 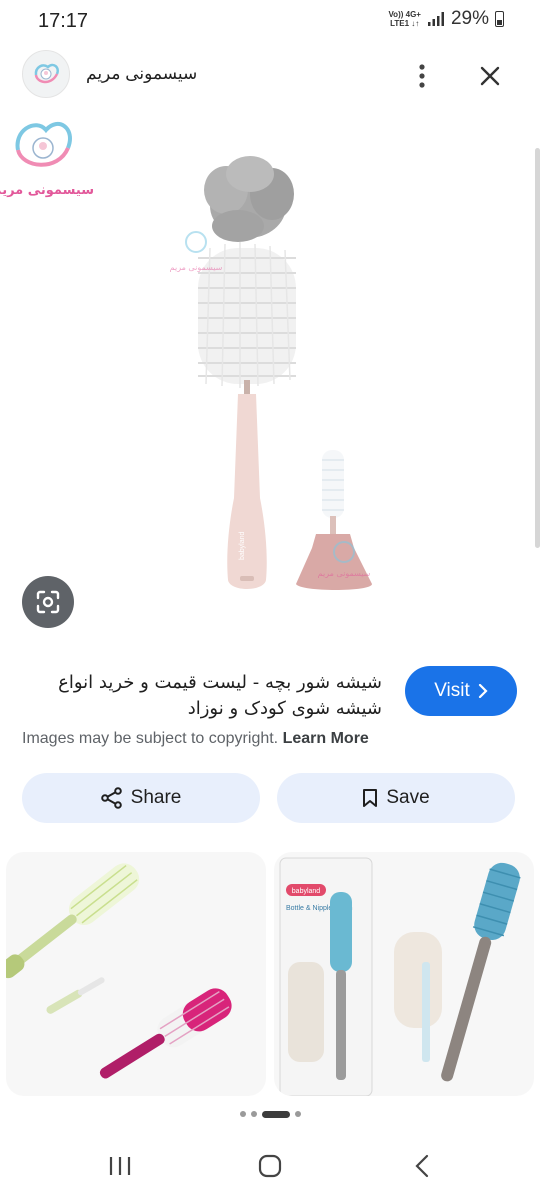 What do you see at coordinates (141, 74) in the screenshot?
I see `site-name: سیسمونی مریم` at bounding box center [141, 74].